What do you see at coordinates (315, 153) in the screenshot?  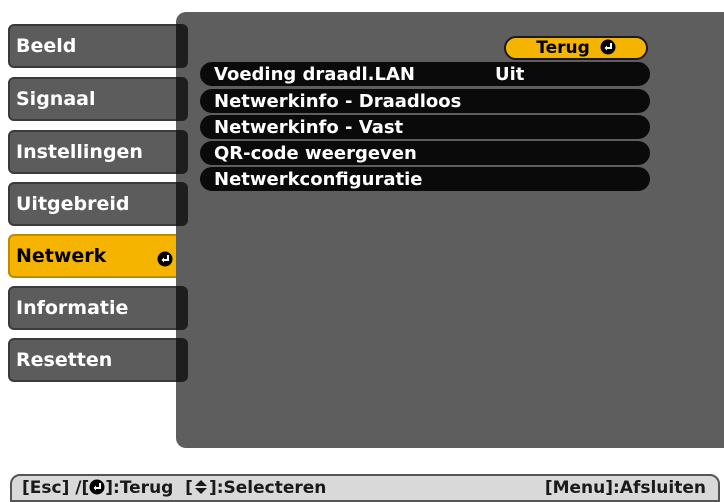 I see `item-label: QR-code weergeven` at bounding box center [315, 153].